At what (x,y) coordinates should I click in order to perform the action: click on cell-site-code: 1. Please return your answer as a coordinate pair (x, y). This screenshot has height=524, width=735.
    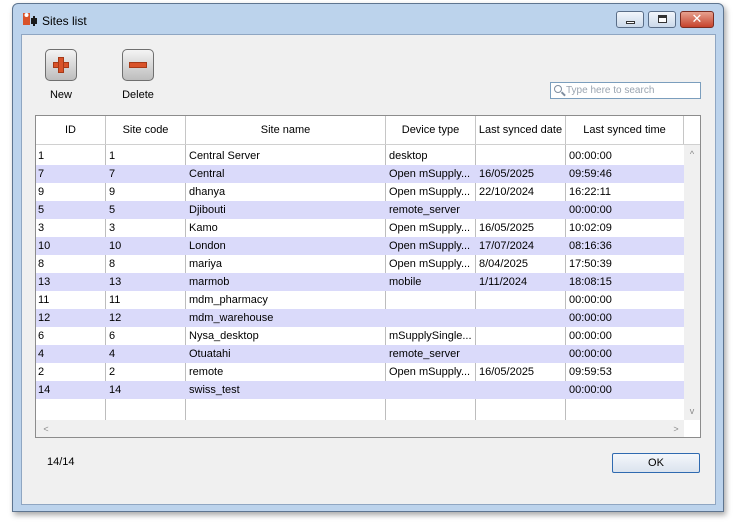
    Looking at the image, I should click on (112, 156).